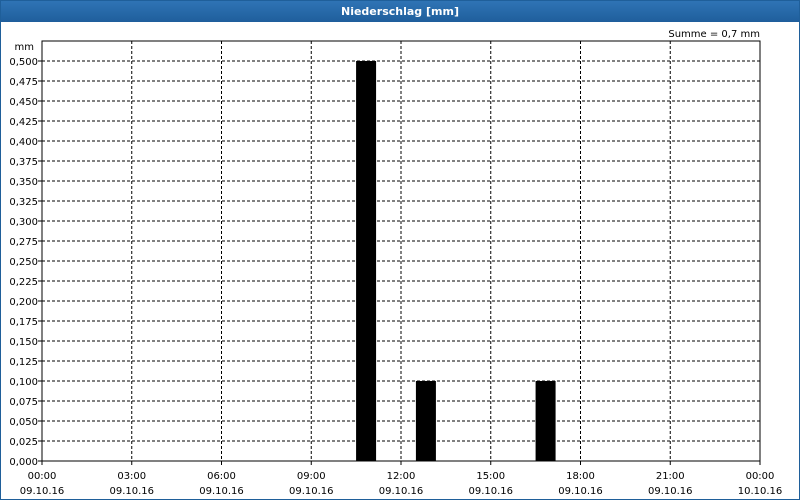 This screenshot has height=500, width=800. Describe the element at coordinates (23, 102) in the screenshot. I see `y-tick-label: 0,450` at that location.